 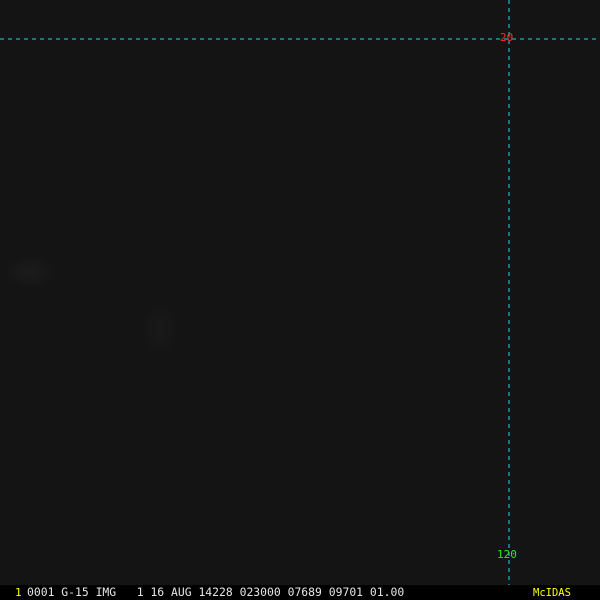 I want to click on mcidas-brand-label: McIDAS, so click(x=552, y=593).